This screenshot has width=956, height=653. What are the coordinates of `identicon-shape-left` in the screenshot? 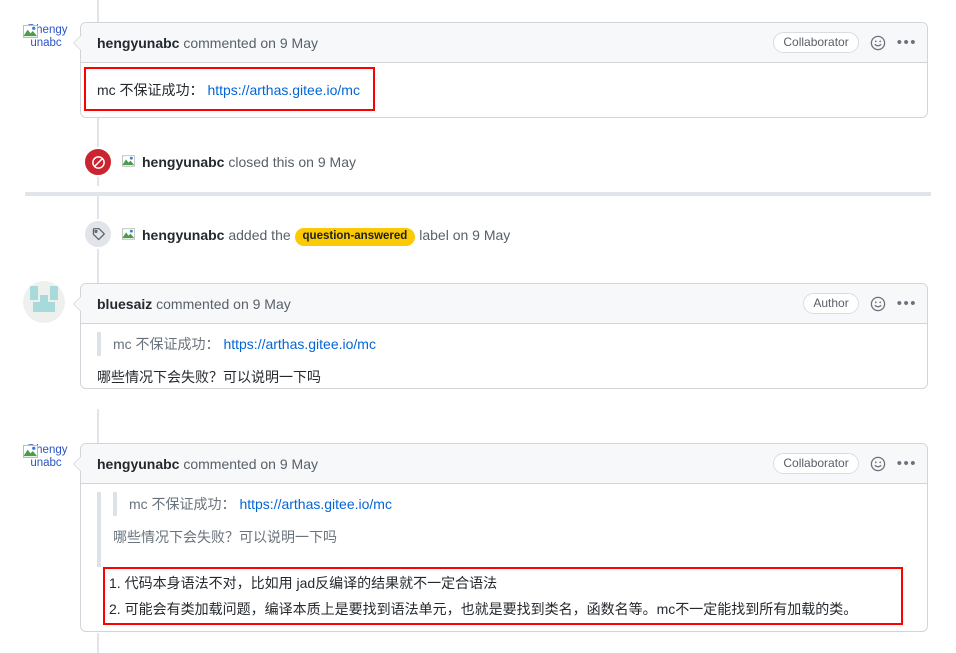 It's located at (34, 293).